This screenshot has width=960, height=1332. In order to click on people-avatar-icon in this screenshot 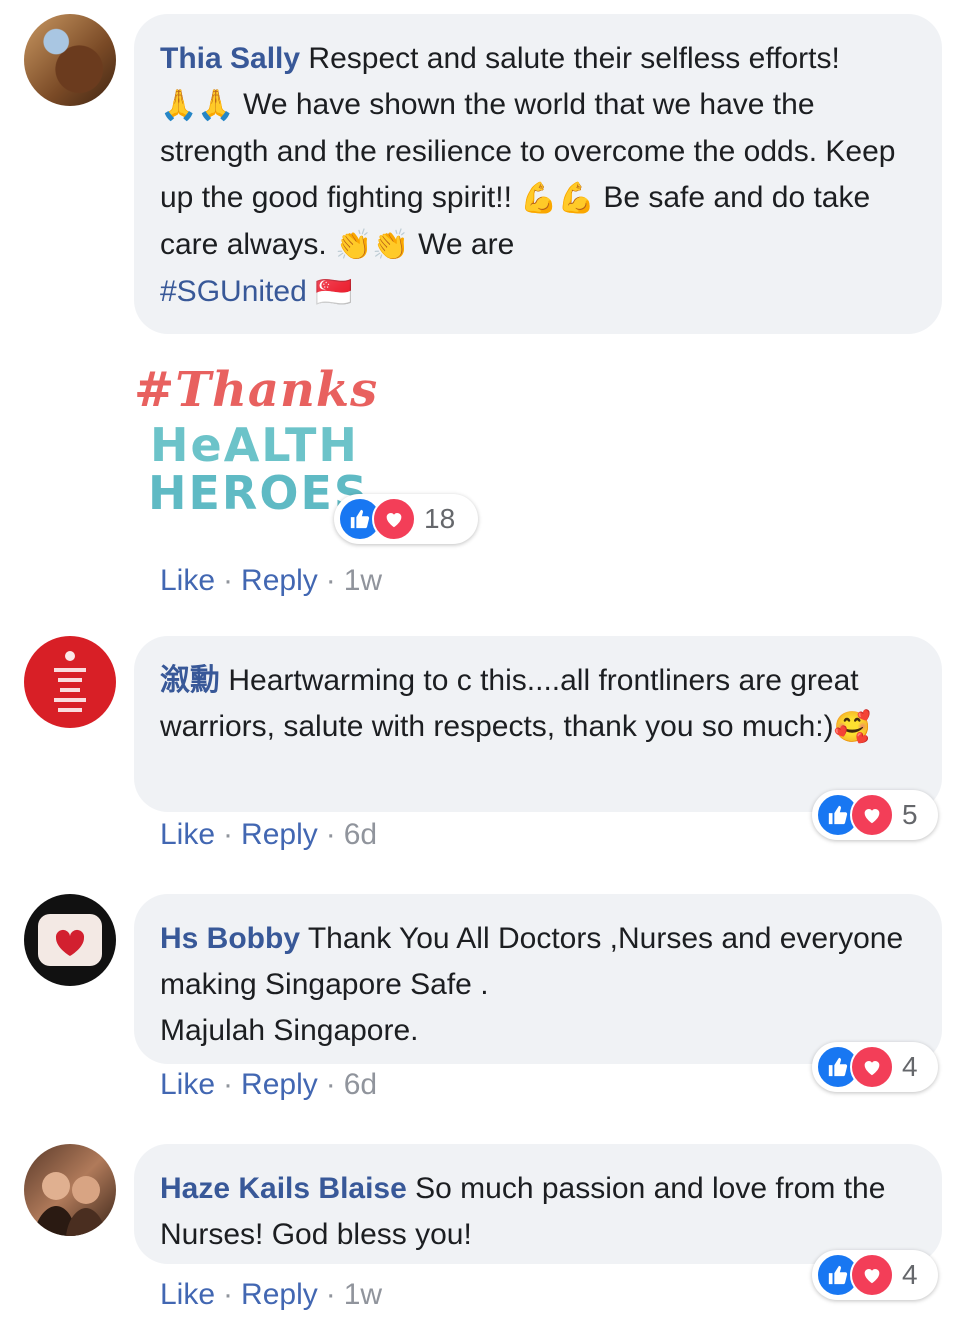, I will do `click(70, 1204)`.